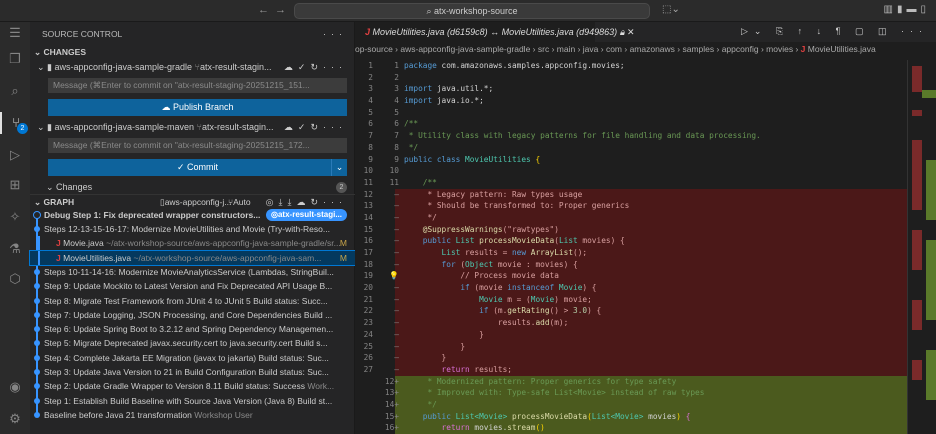  Describe the element at coordinates (192, 52) in the screenshot. I see `changes-section-header: ⌄ CHANGES` at that location.